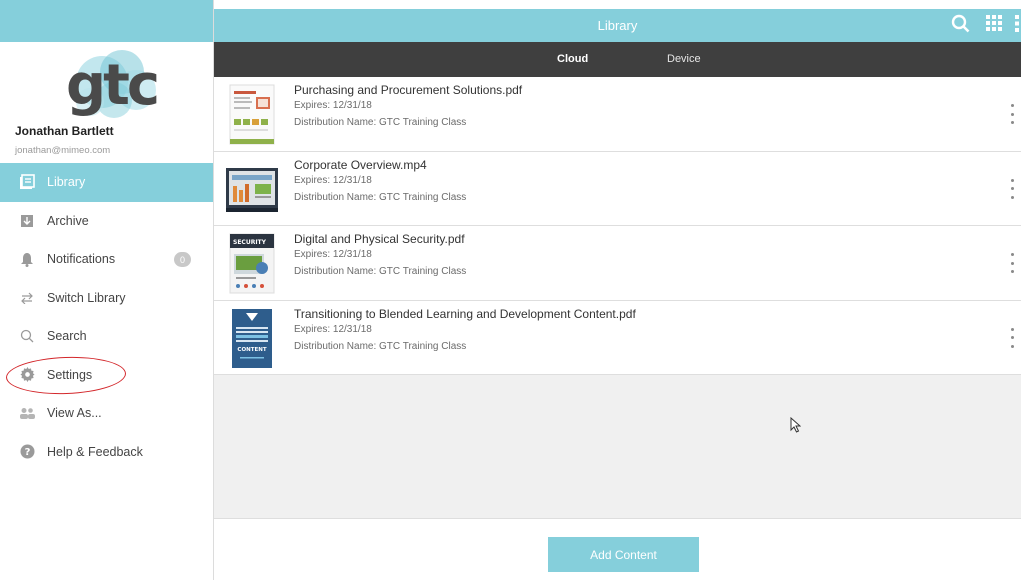 The width and height of the screenshot is (1021, 580). Describe the element at coordinates (27, 375) in the screenshot. I see `gear-icon` at that location.